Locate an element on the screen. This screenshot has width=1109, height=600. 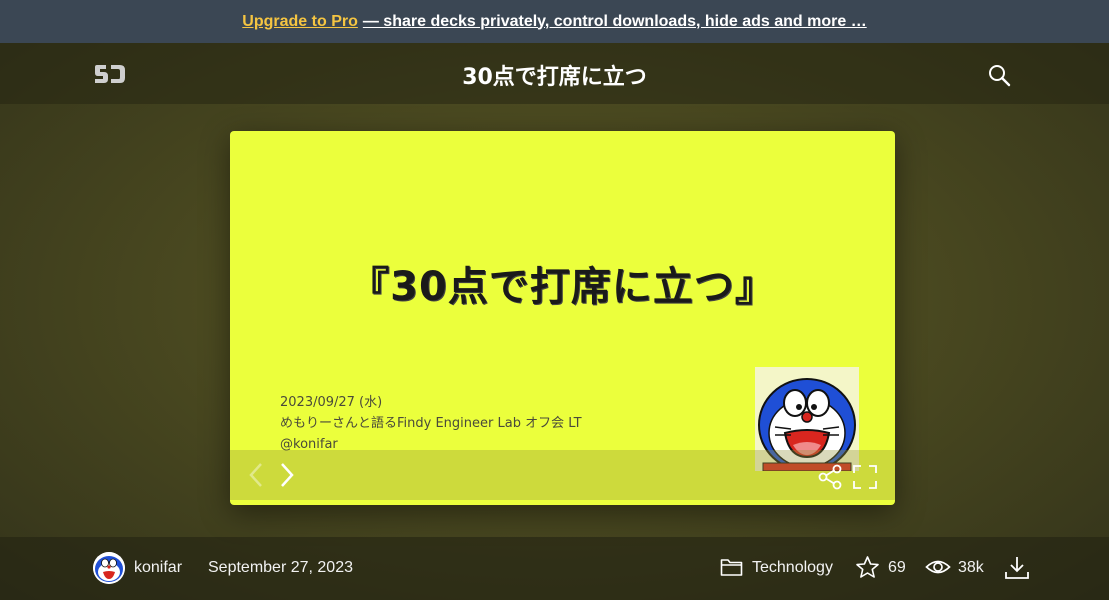
search-icon is located at coordinates (999, 75).